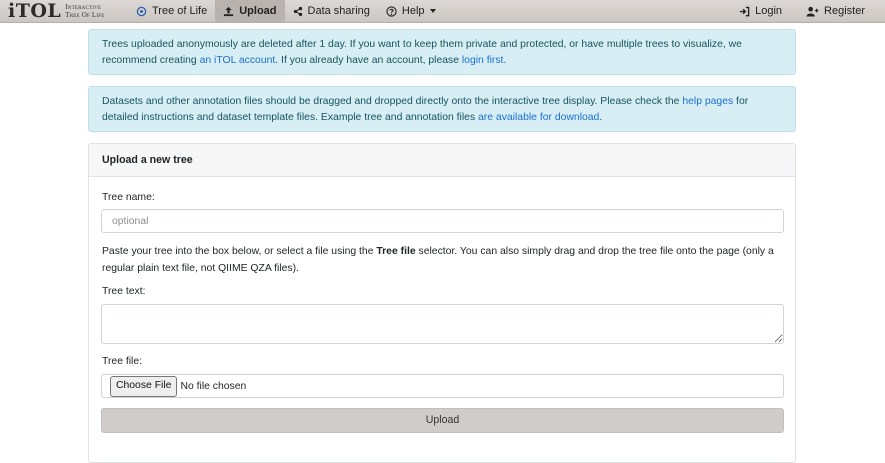 The height and width of the screenshot is (463, 885). Describe the element at coordinates (85, 15) in the screenshot. I see `logo-subtitle-line2: Tree Of Life` at that location.